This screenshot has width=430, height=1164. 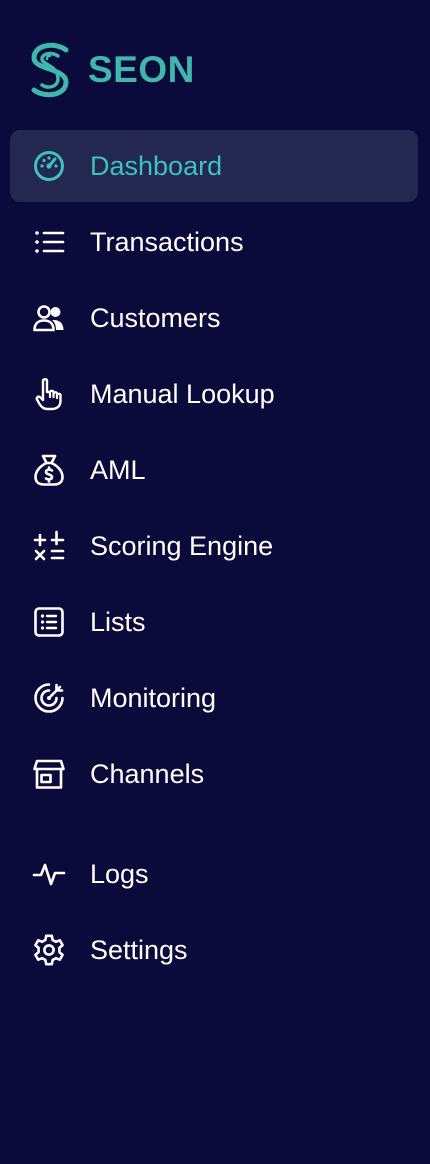 I want to click on pointer-hand-icon, so click(x=49, y=394).